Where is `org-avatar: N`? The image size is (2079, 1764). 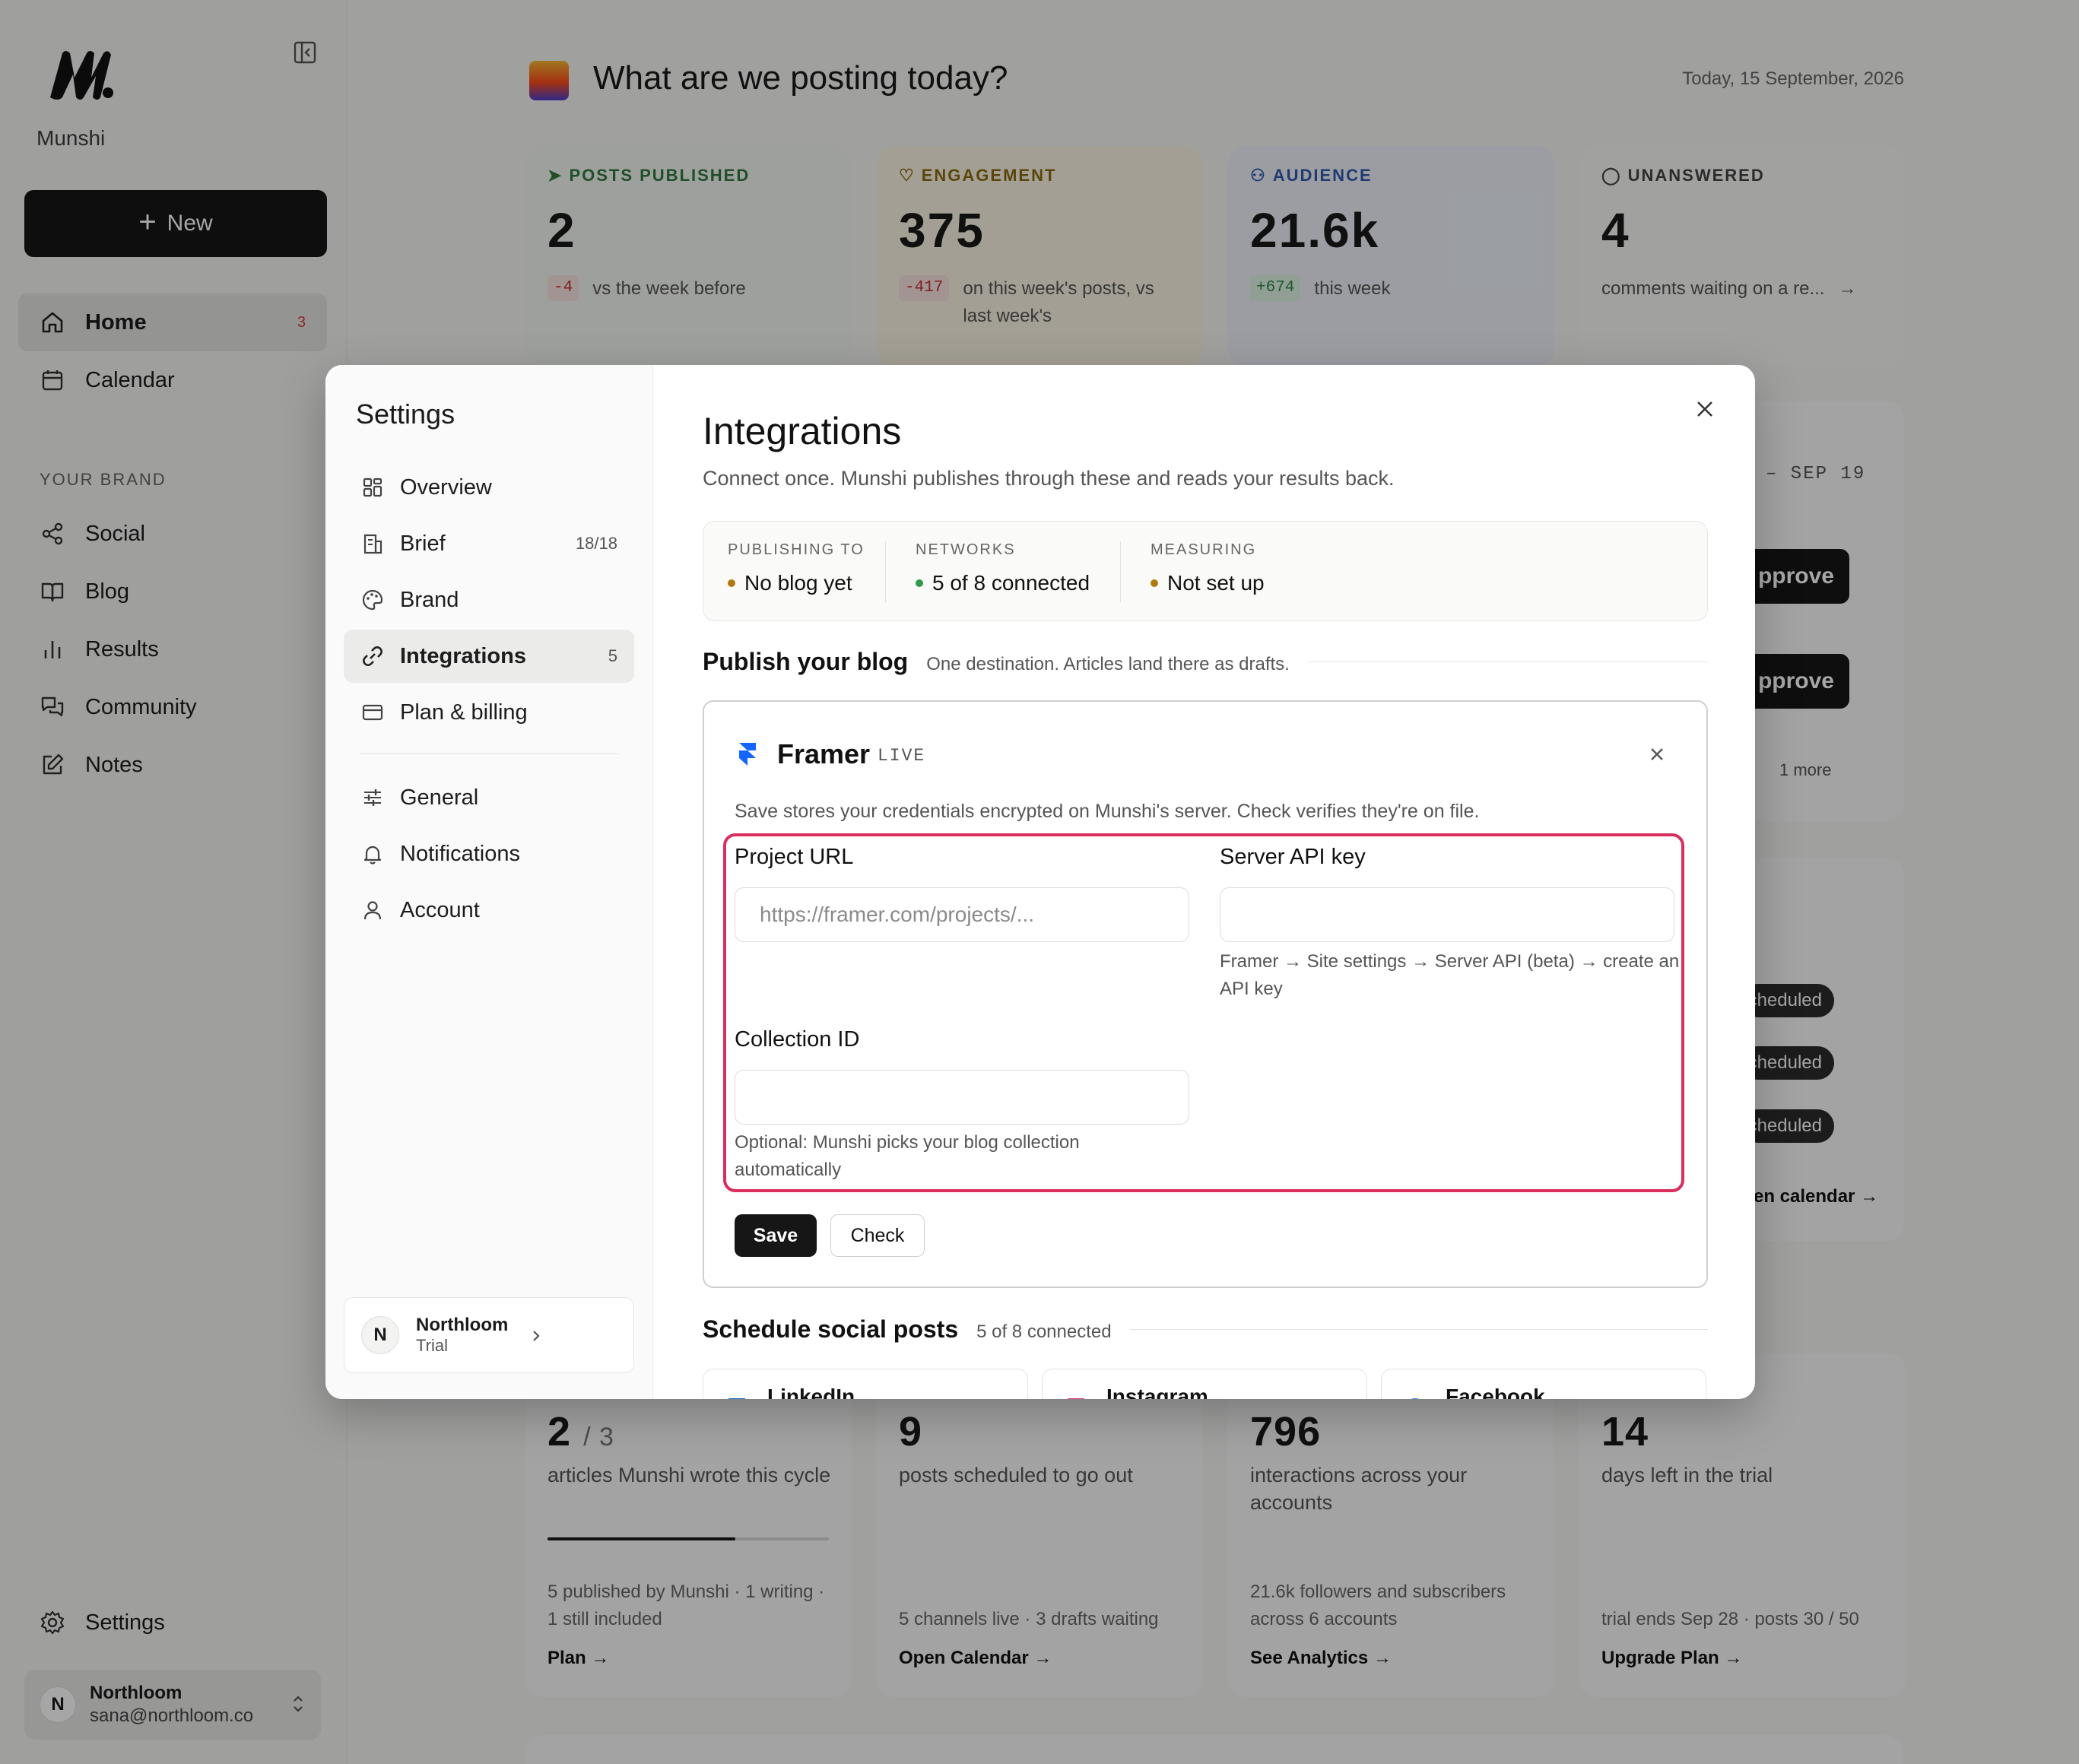
org-avatar: N is located at coordinates (380, 1335).